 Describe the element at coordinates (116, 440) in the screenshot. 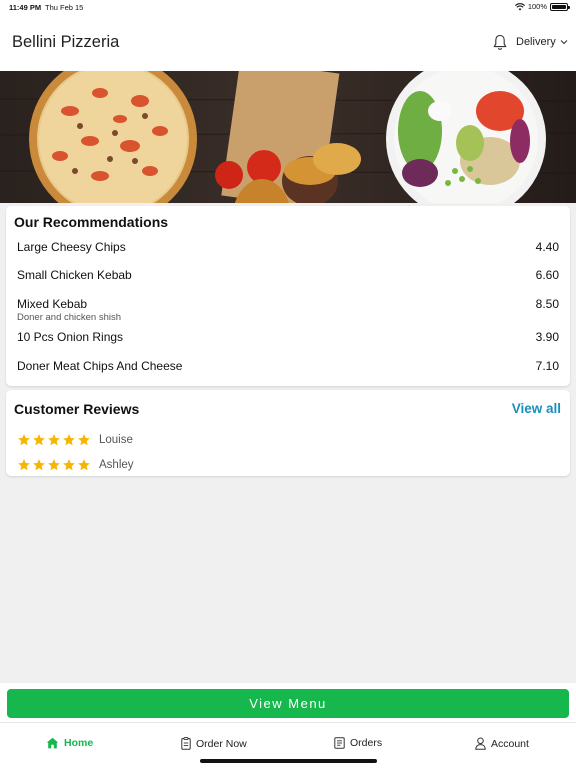

I see `reviewer-name: Louise` at that location.